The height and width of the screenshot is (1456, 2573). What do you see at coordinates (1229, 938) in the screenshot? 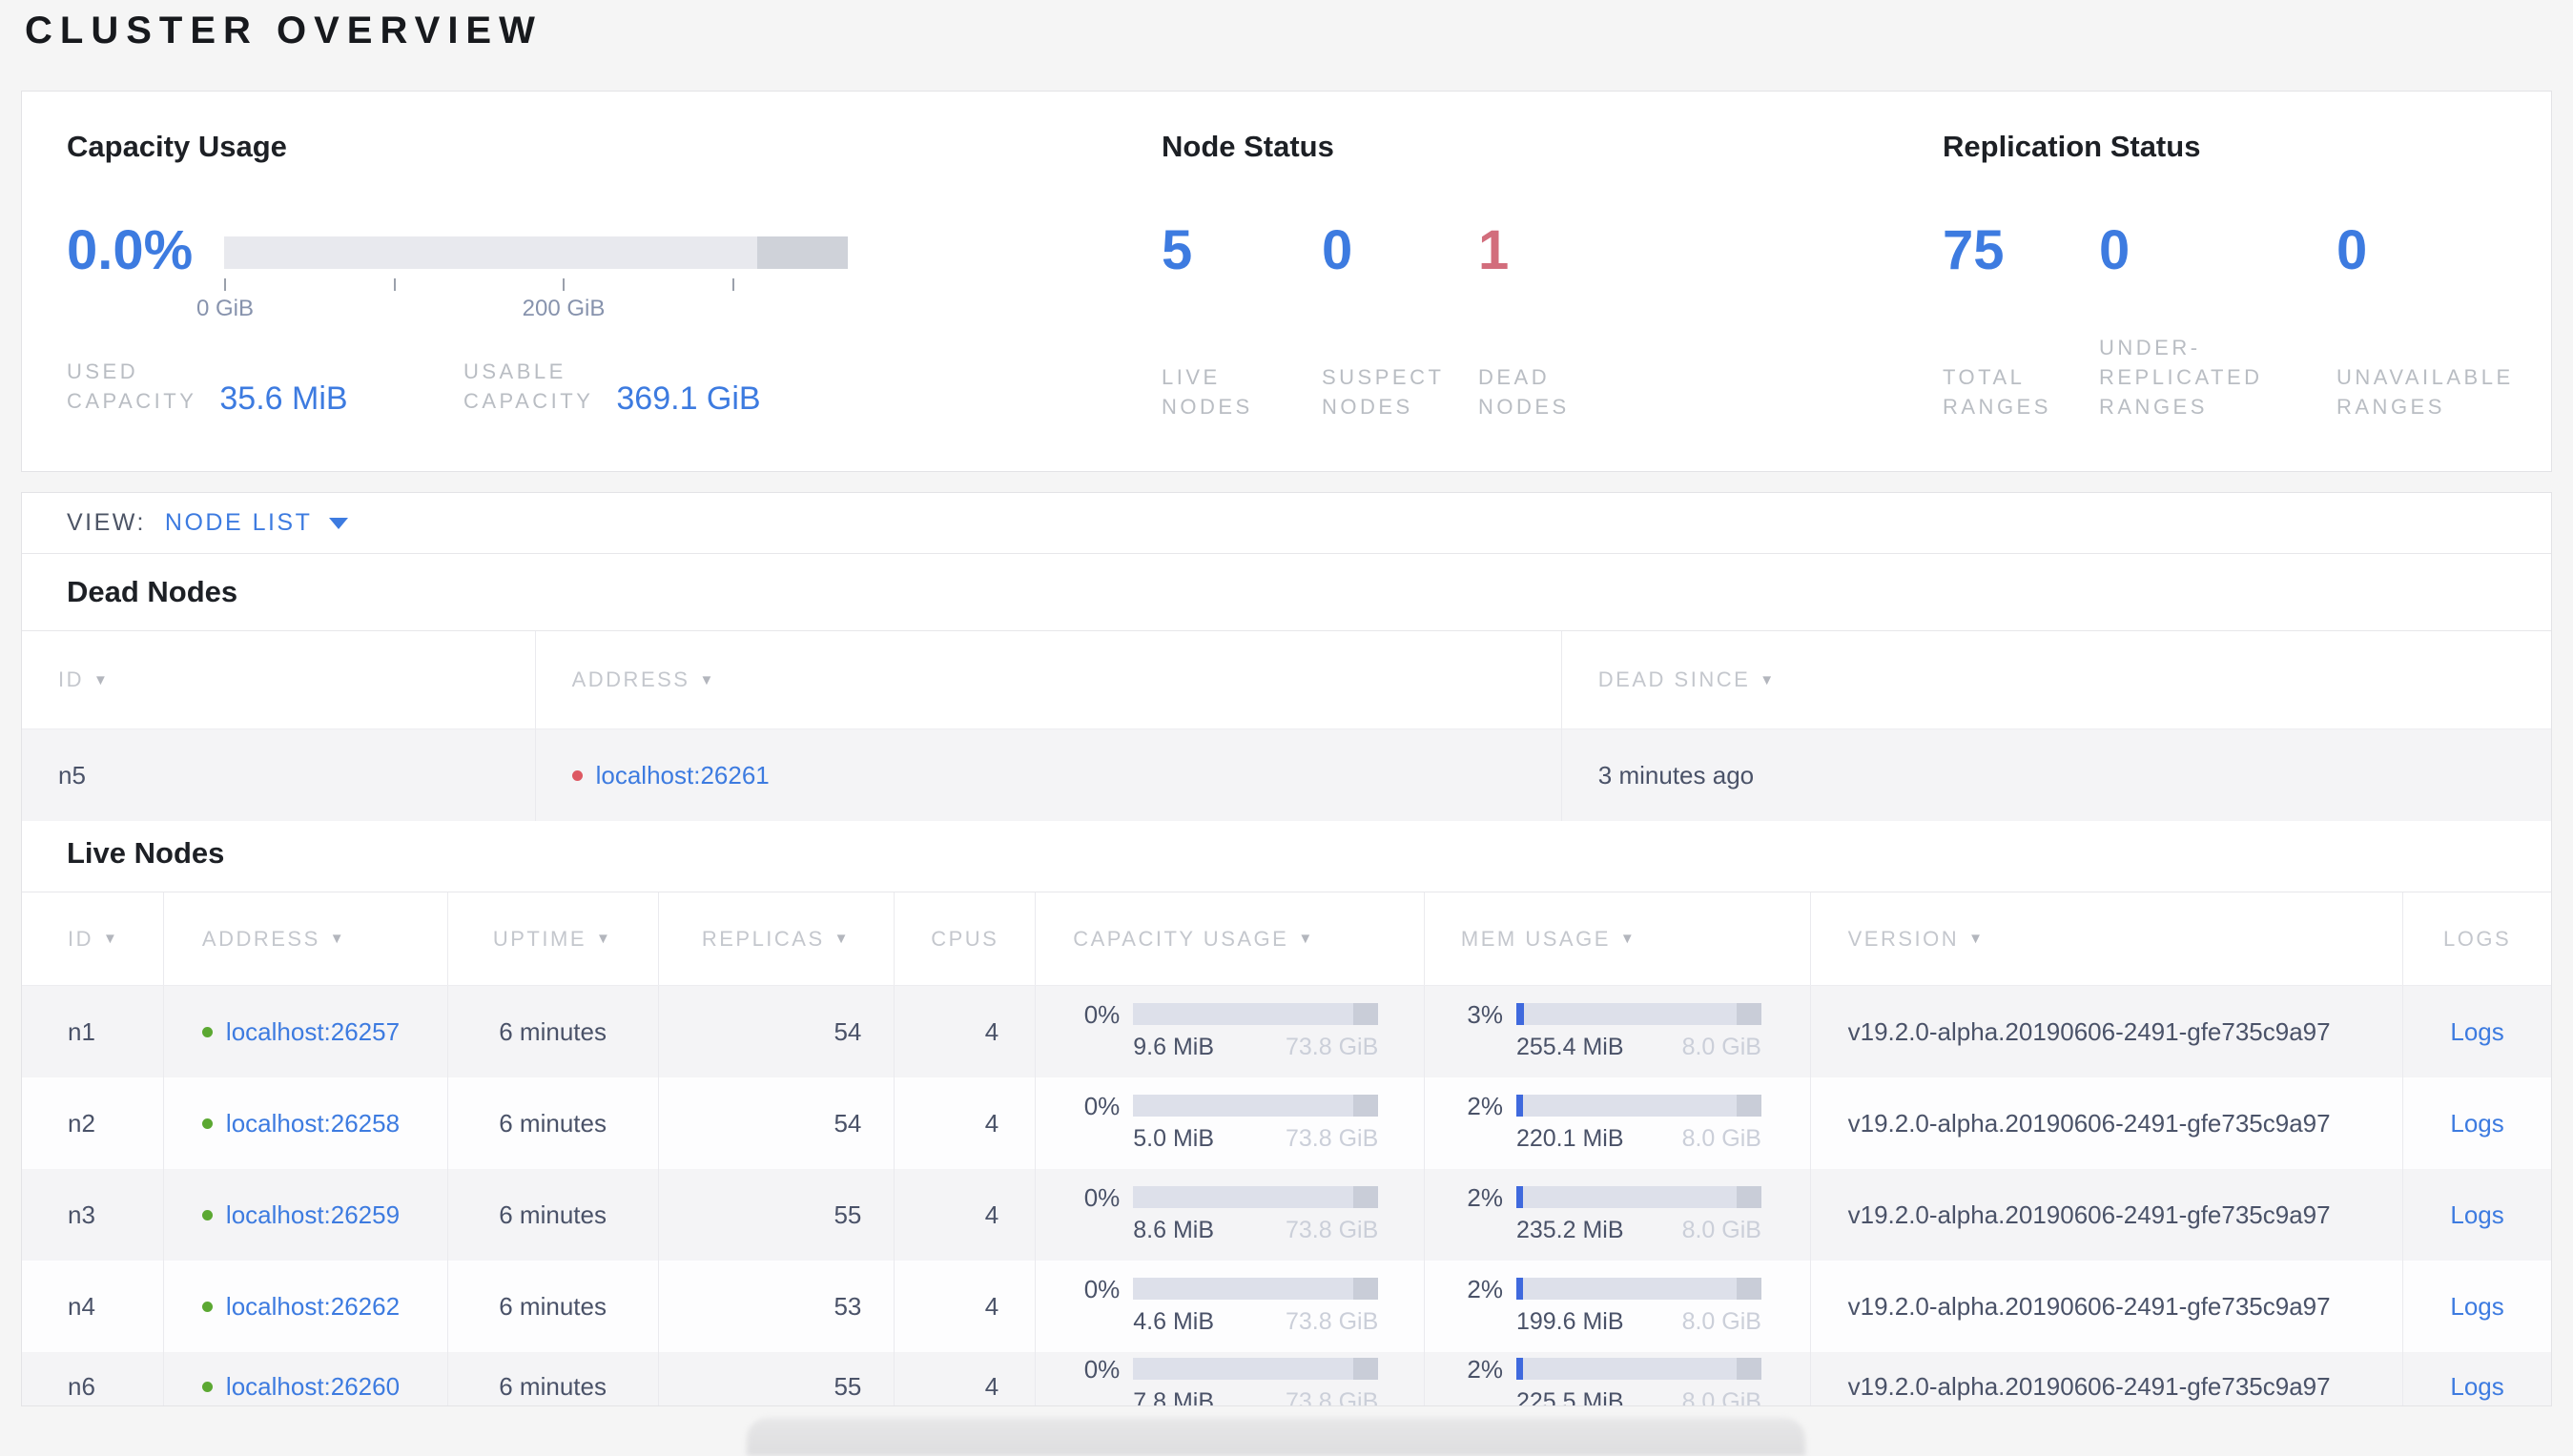
I see `column-header-capacity-usage: CAPACITY USAGE` at bounding box center [1229, 938].